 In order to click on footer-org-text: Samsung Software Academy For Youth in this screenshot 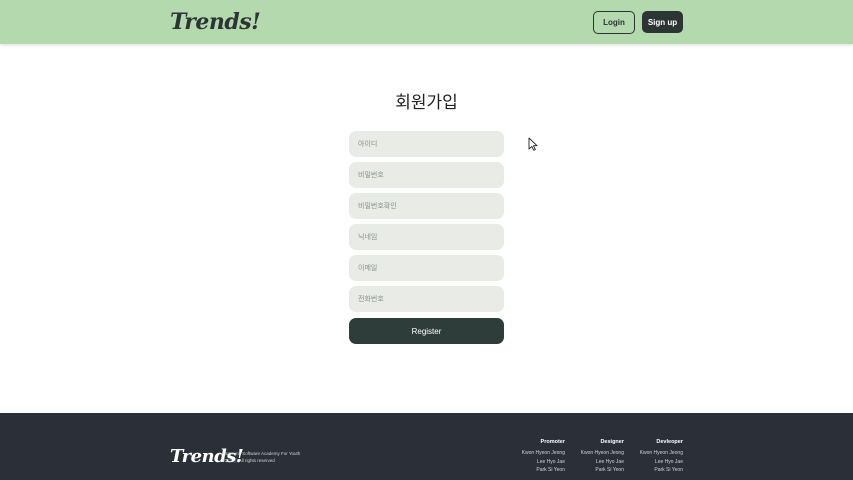, I will do `click(261, 453)`.